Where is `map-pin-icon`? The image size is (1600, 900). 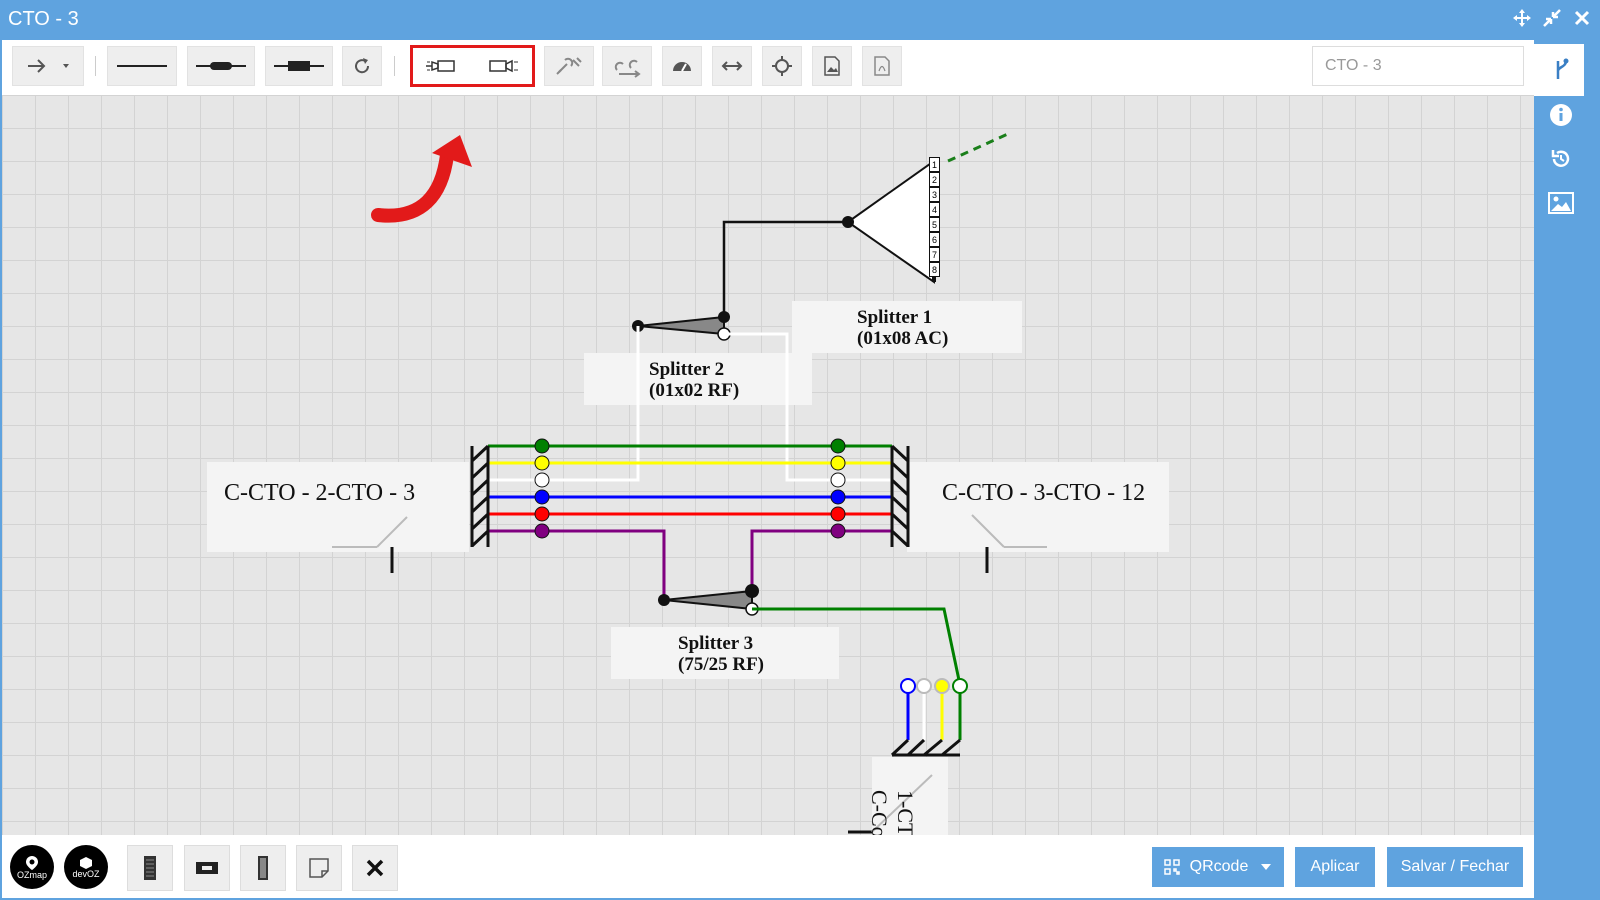
map-pin-icon is located at coordinates (32, 862).